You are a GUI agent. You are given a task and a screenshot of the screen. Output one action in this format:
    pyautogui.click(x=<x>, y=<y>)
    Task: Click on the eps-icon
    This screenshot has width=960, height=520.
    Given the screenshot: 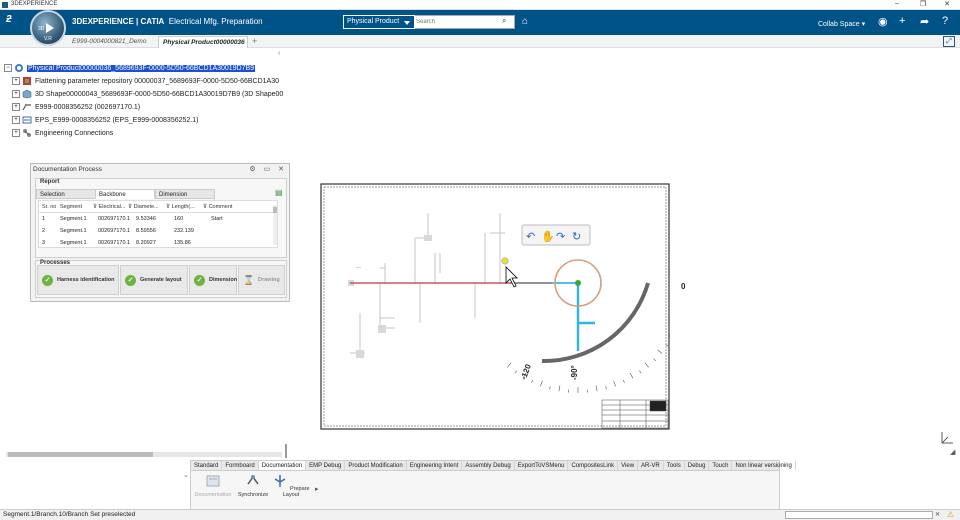 What is the action you would take?
    pyautogui.click(x=27, y=120)
    